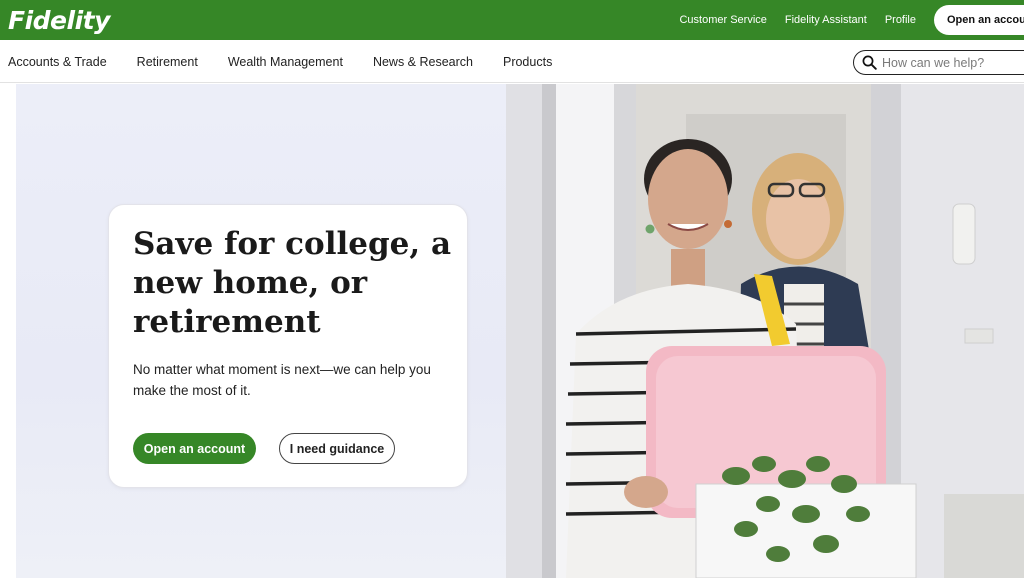 This screenshot has height=578, width=1024. I want to click on search-input, so click(953, 62).